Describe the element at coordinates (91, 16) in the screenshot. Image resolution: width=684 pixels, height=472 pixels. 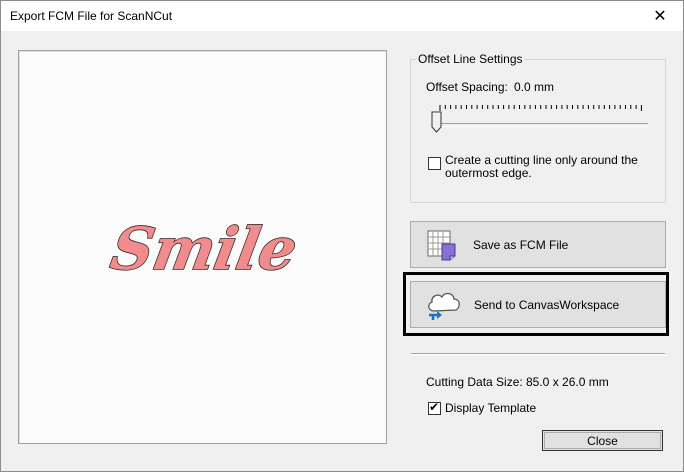
I see `dialog-title: Export FCM File for ScanNCut` at that location.